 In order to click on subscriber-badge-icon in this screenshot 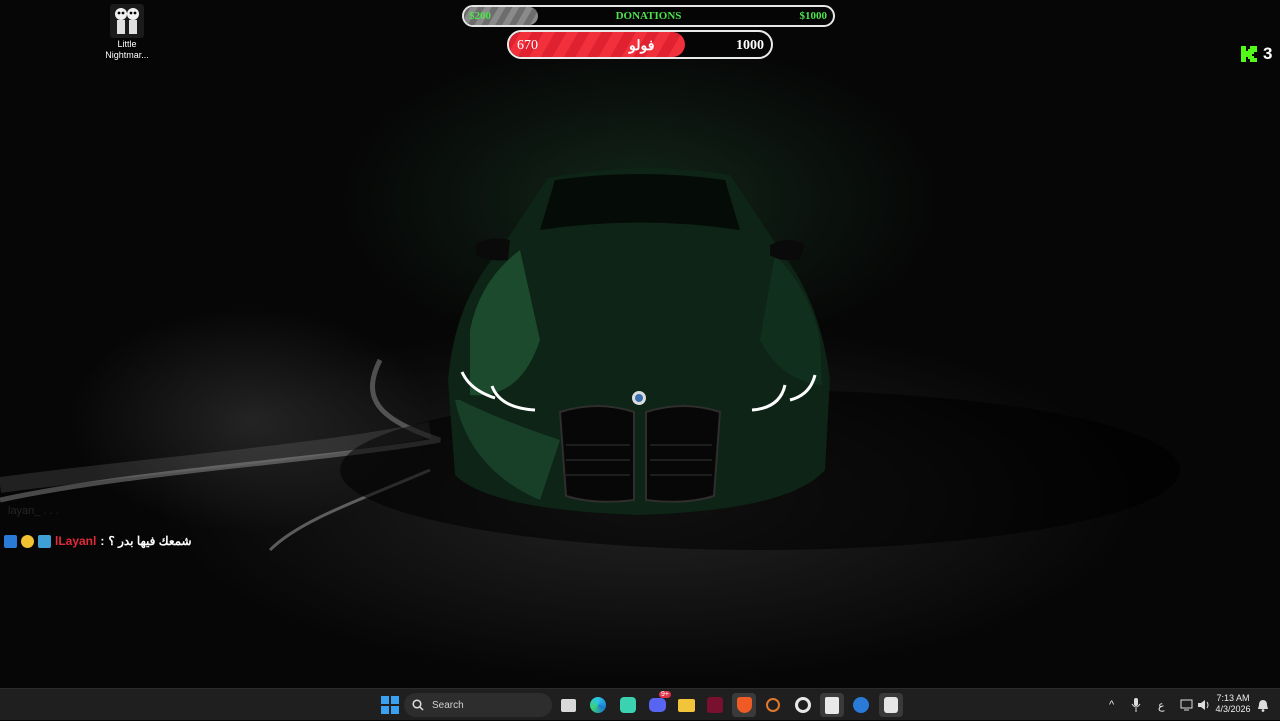, I will do `click(44, 541)`.